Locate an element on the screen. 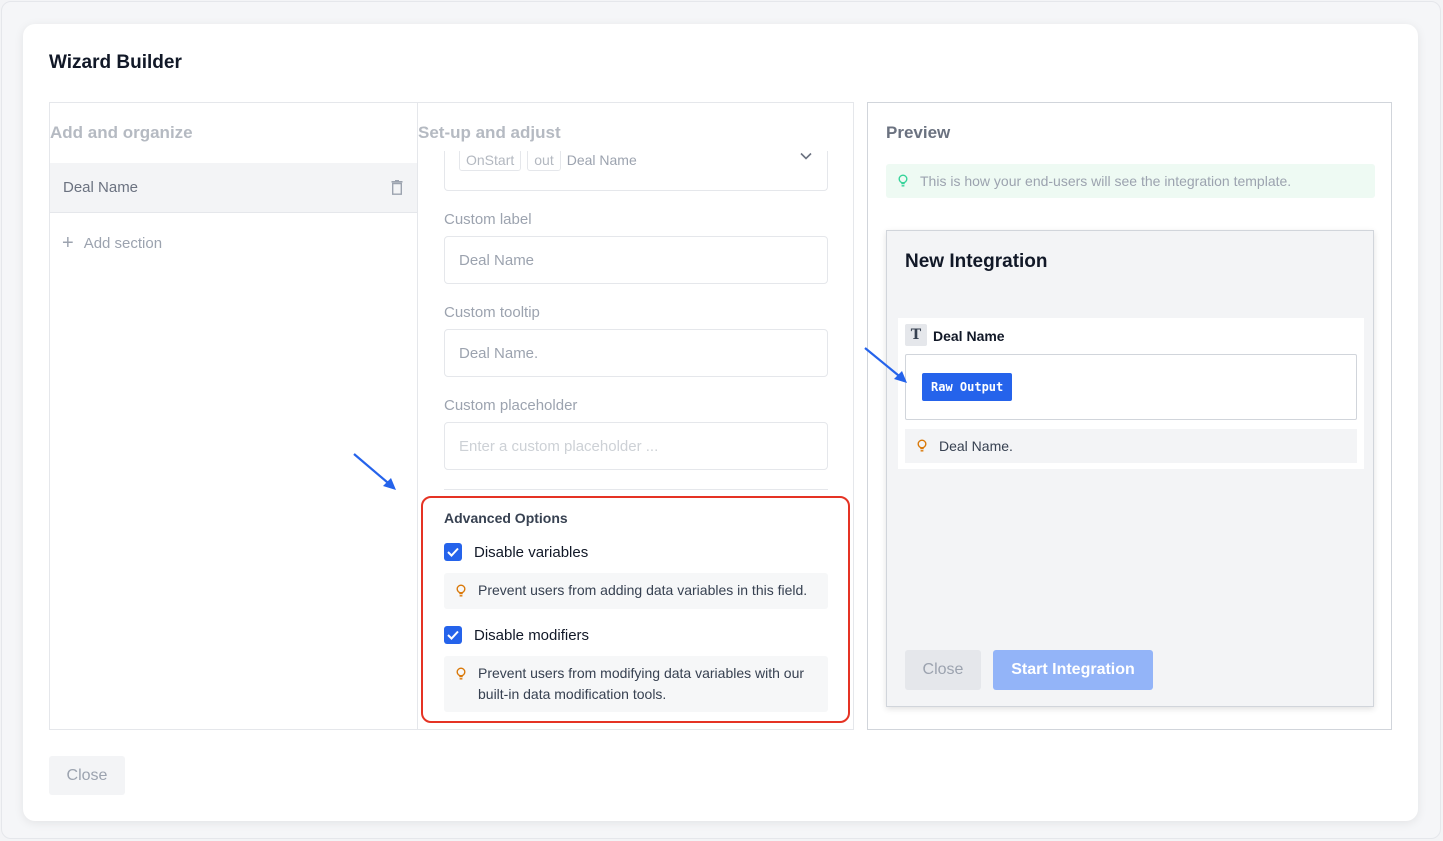  source-chip: out is located at coordinates (544, 161).